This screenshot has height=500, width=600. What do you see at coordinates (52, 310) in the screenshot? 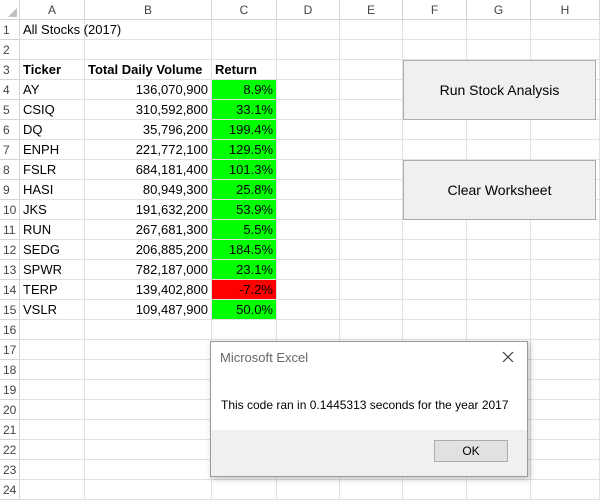
I see `ticker-cell: VSLR` at bounding box center [52, 310].